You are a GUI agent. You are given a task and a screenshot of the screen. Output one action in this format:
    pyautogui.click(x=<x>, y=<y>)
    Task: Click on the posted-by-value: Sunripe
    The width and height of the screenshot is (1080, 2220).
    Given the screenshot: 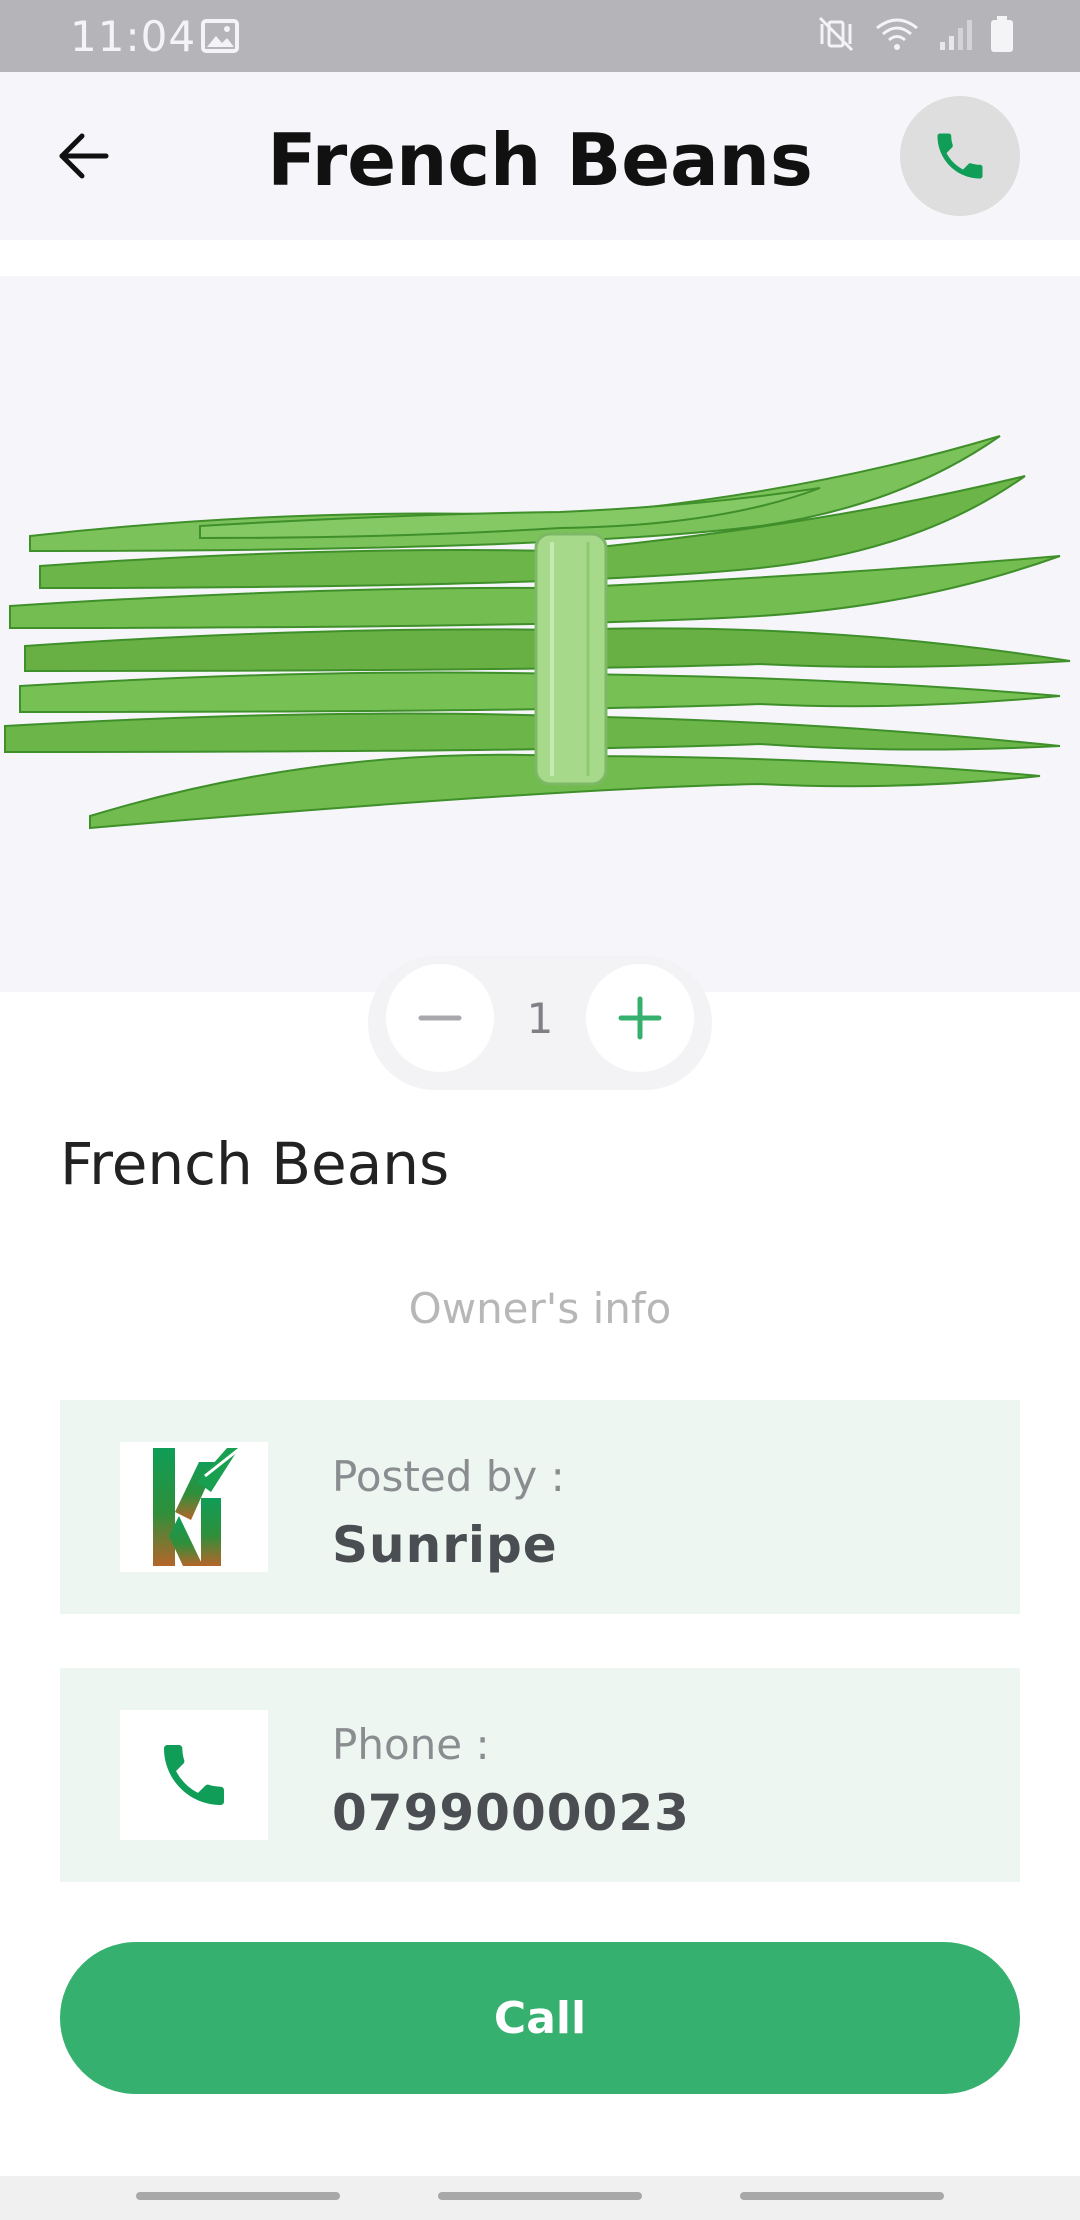 What is the action you would take?
    pyautogui.click(x=445, y=1545)
    